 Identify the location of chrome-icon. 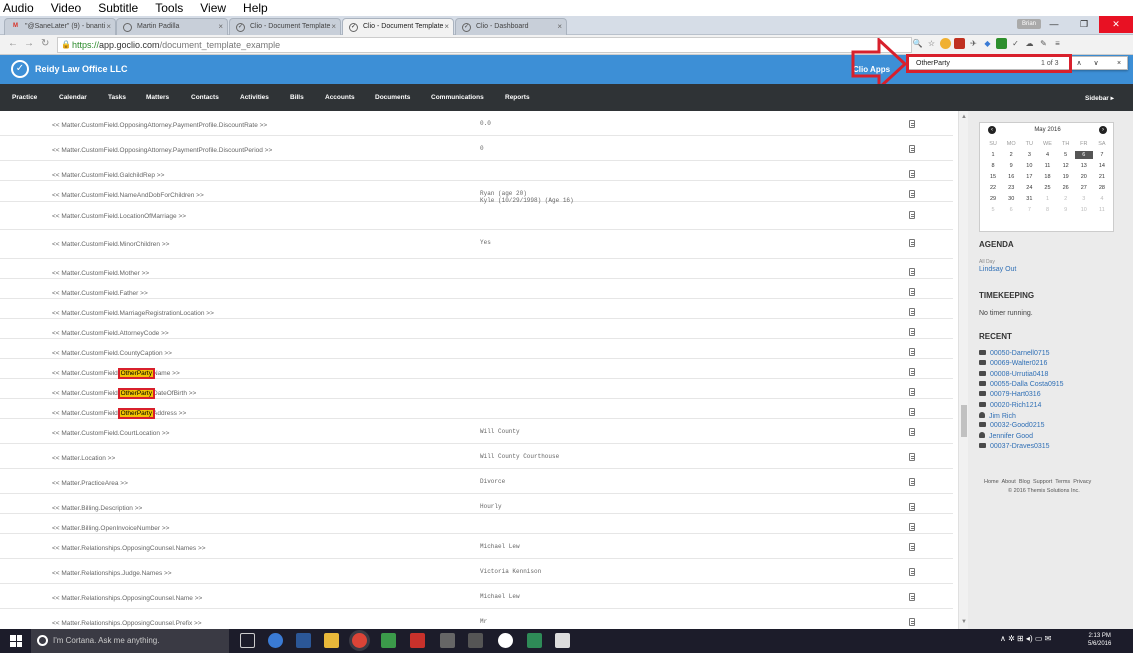
(359, 640).